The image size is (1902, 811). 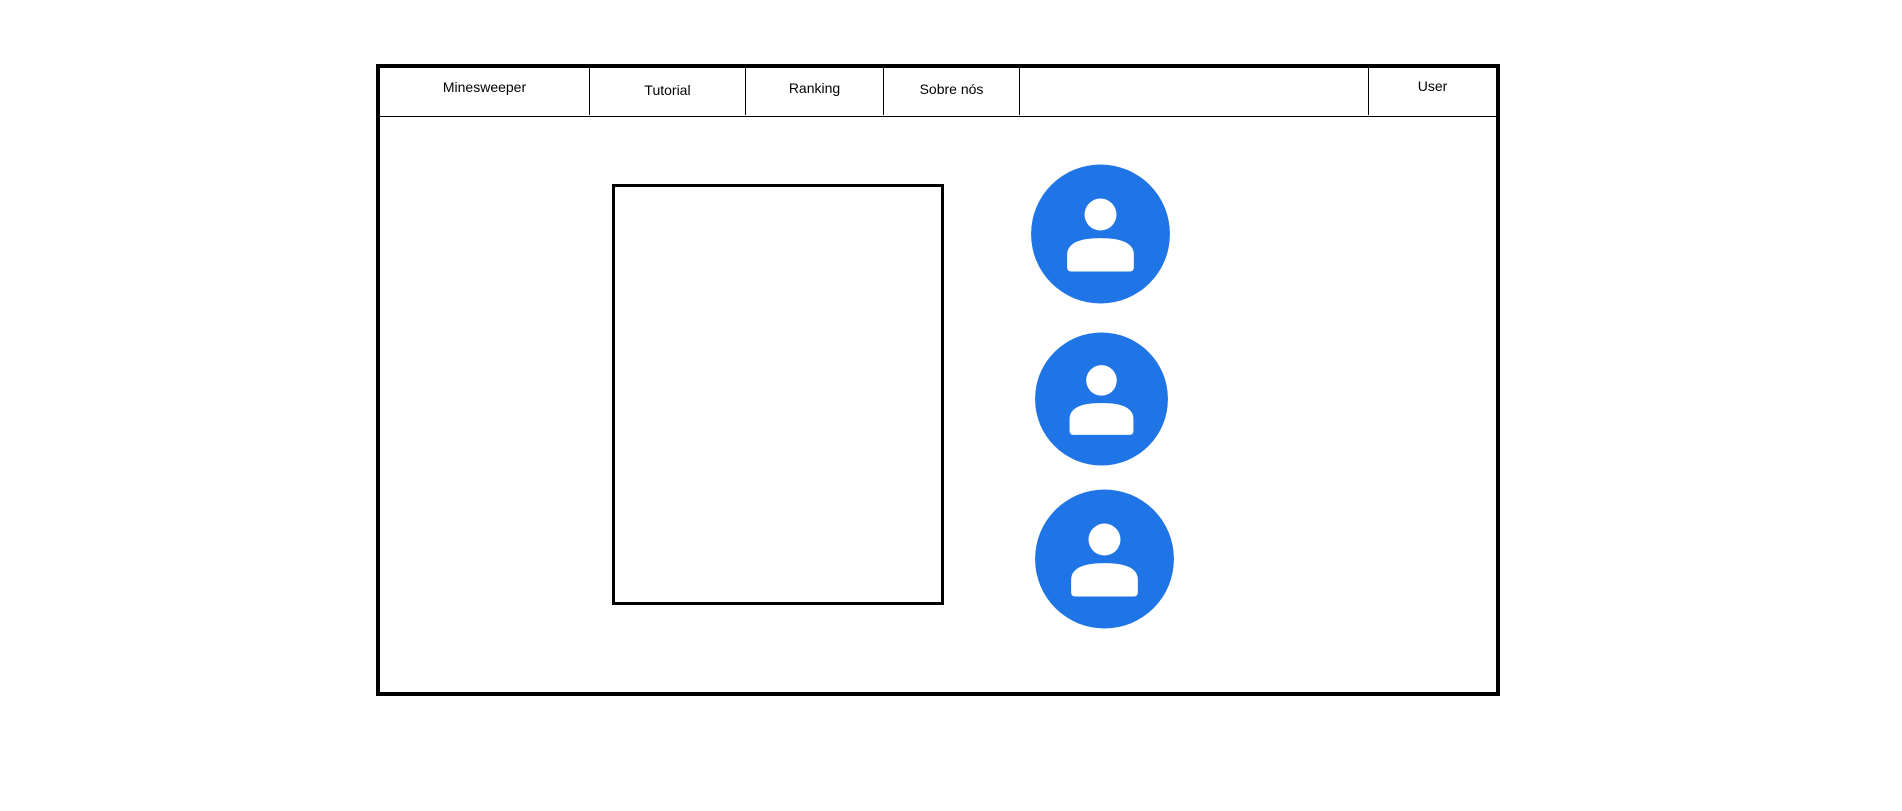 I want to click on nav-tab-sobre-nos: Sobre nós, so click(x=952, y=91).